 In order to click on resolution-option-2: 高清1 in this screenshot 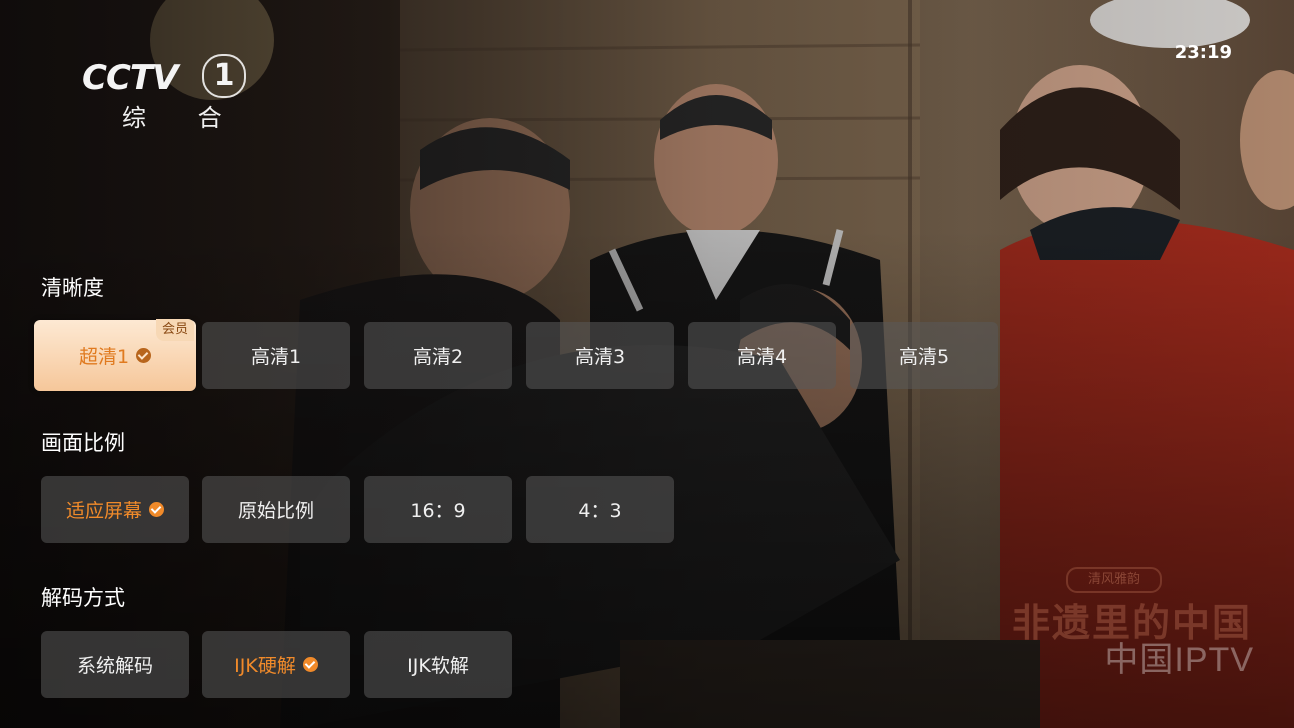, I will do `click(276, 355)`.